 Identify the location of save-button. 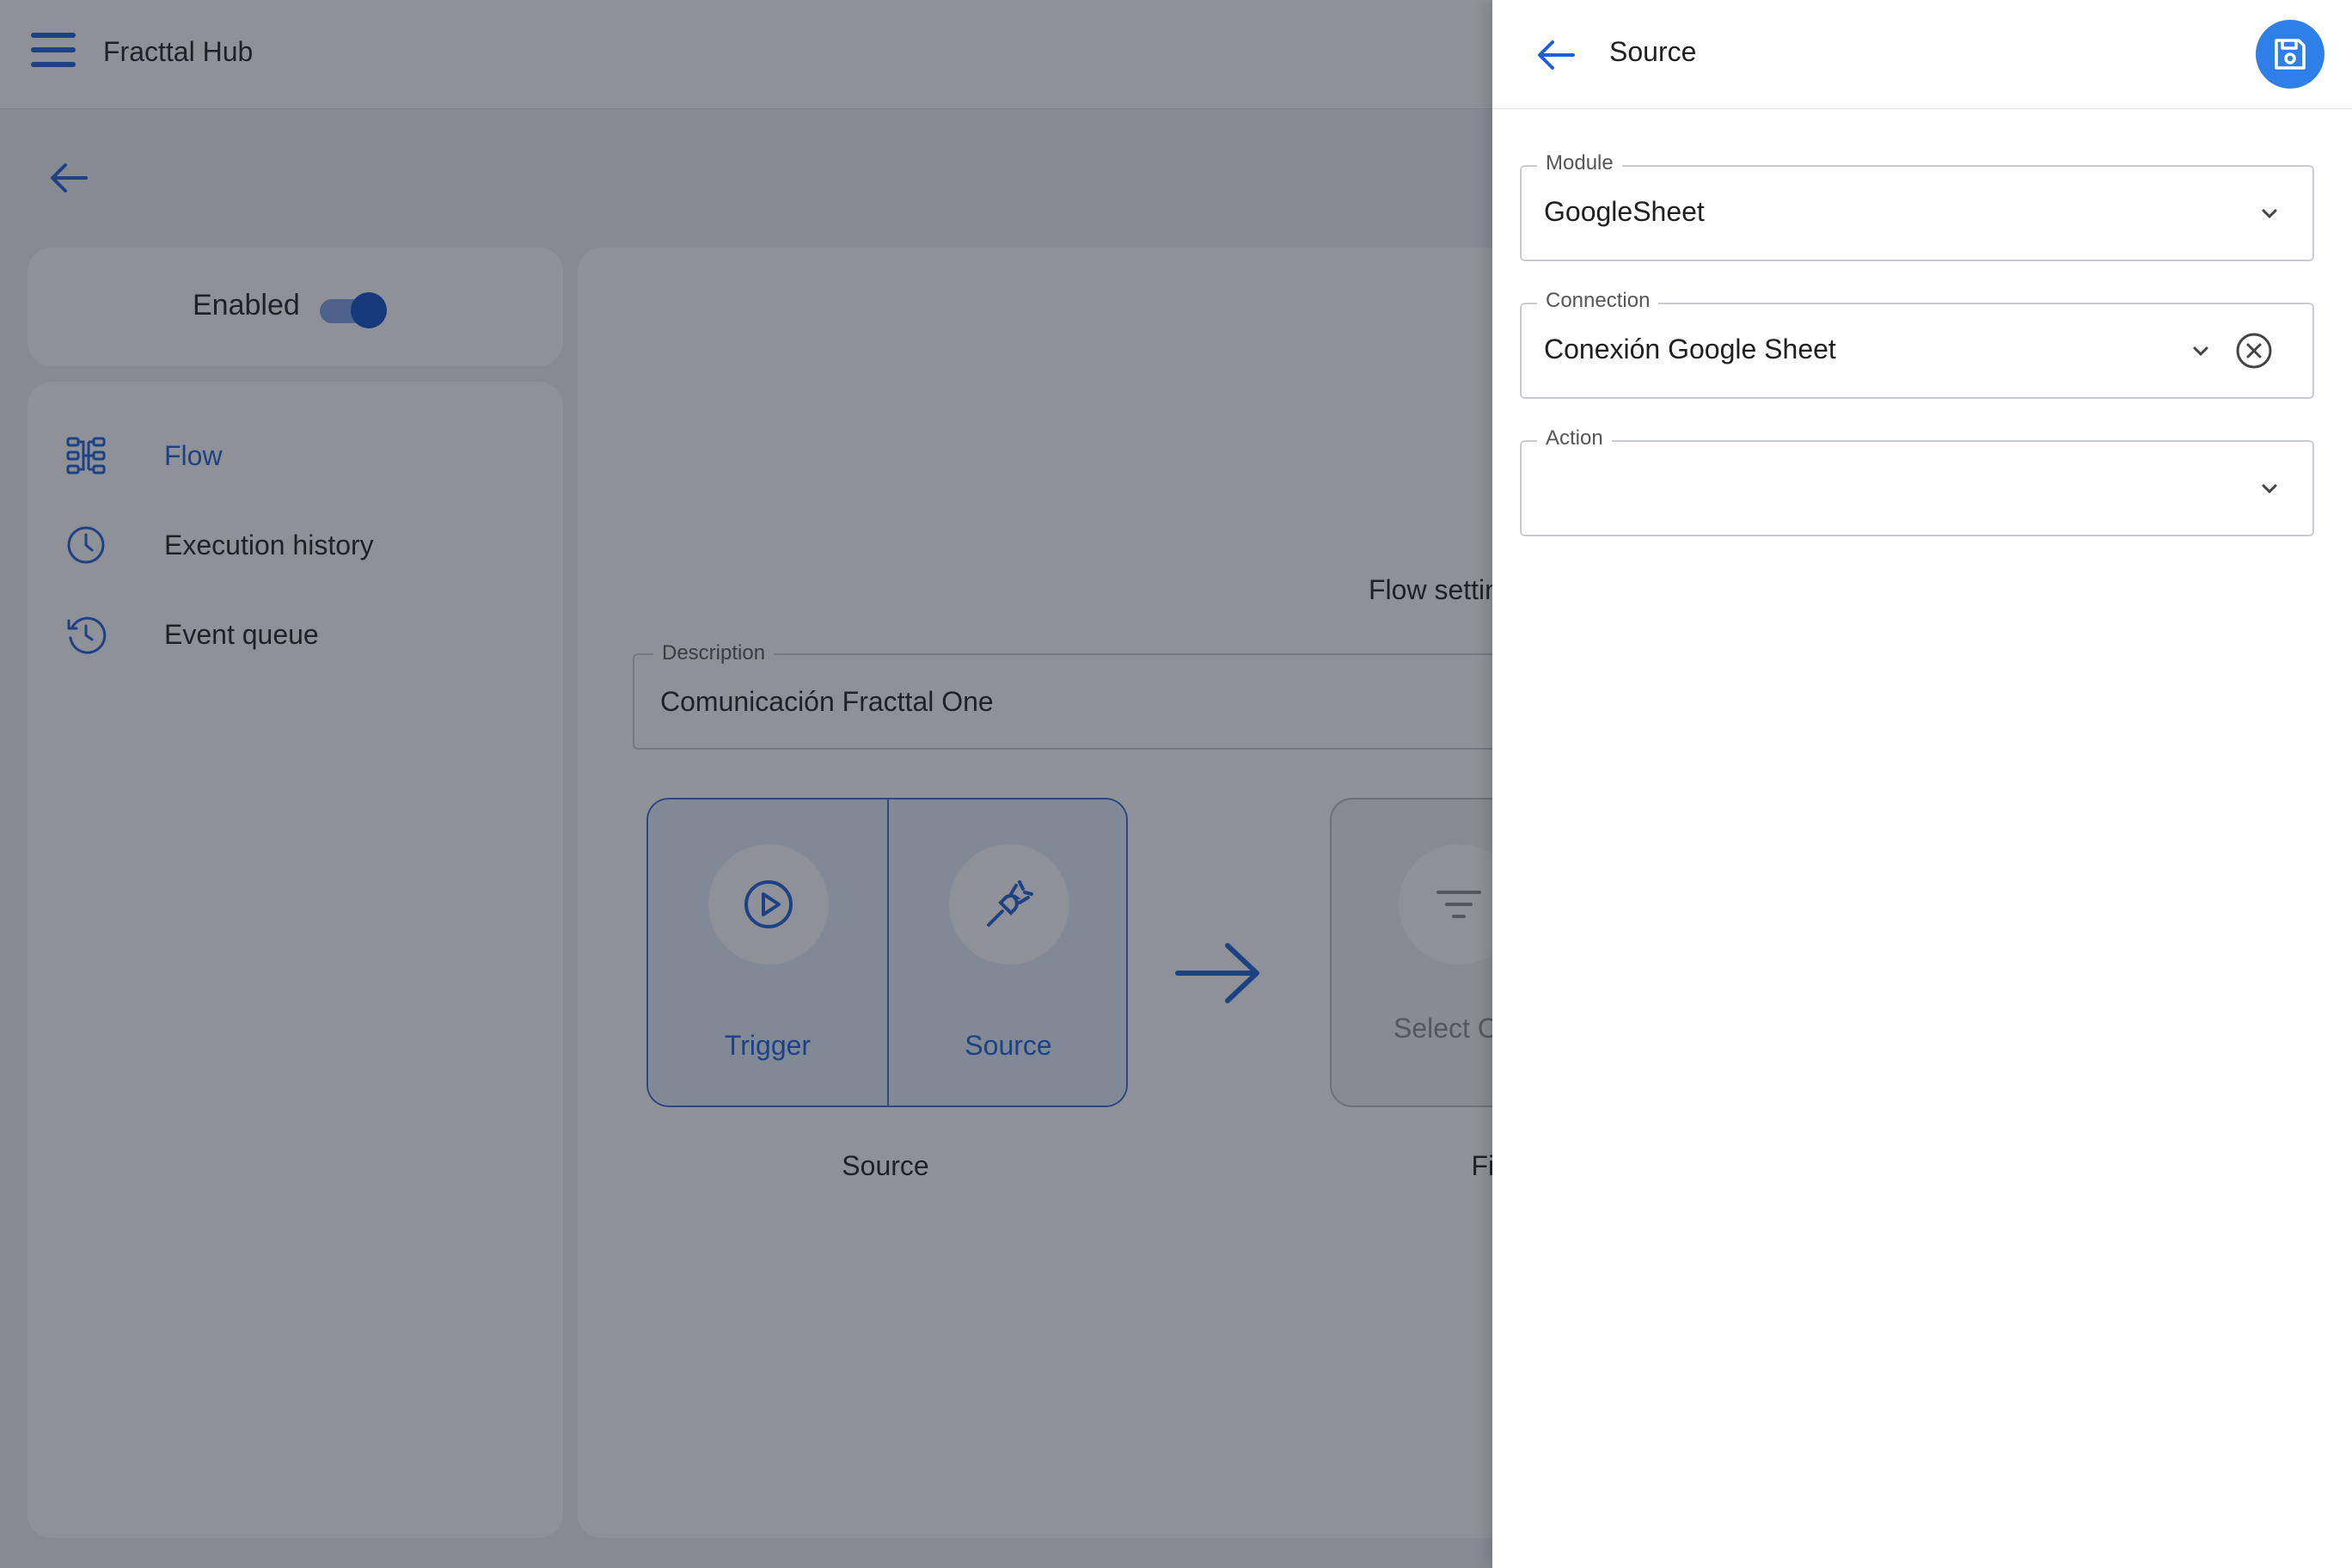
(2290, 54).